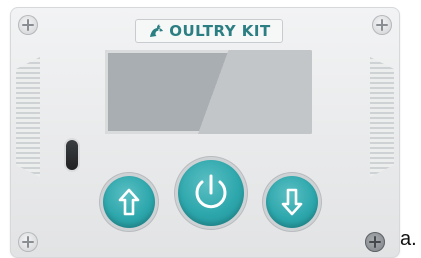 The image size is (421, 258). What do you see at coordinates (375, 242) in the screenshot?
I see `screw-bottom-right-icon` at bounding box center [375, 242].